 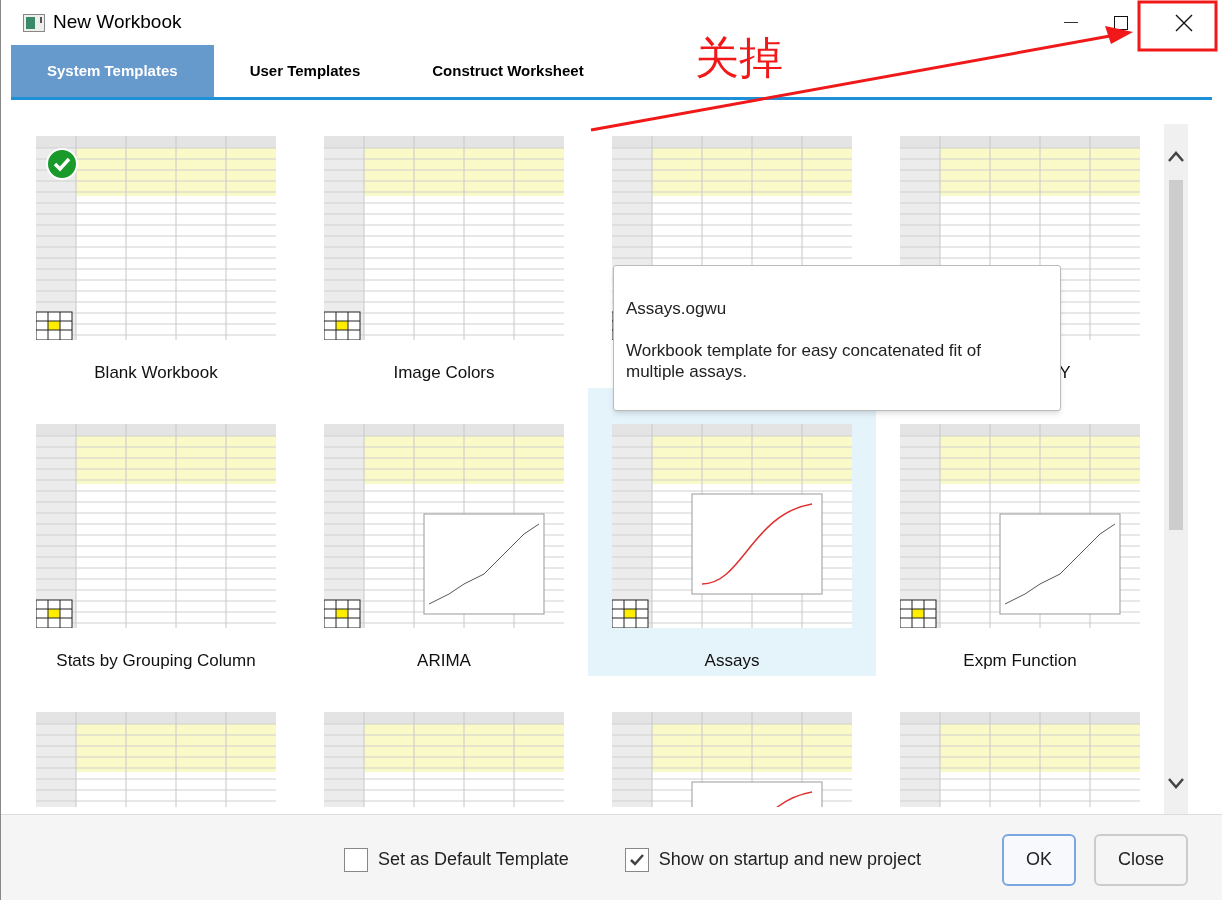 I want to click on dialog-button: Close, so click(x=1141, y=859).